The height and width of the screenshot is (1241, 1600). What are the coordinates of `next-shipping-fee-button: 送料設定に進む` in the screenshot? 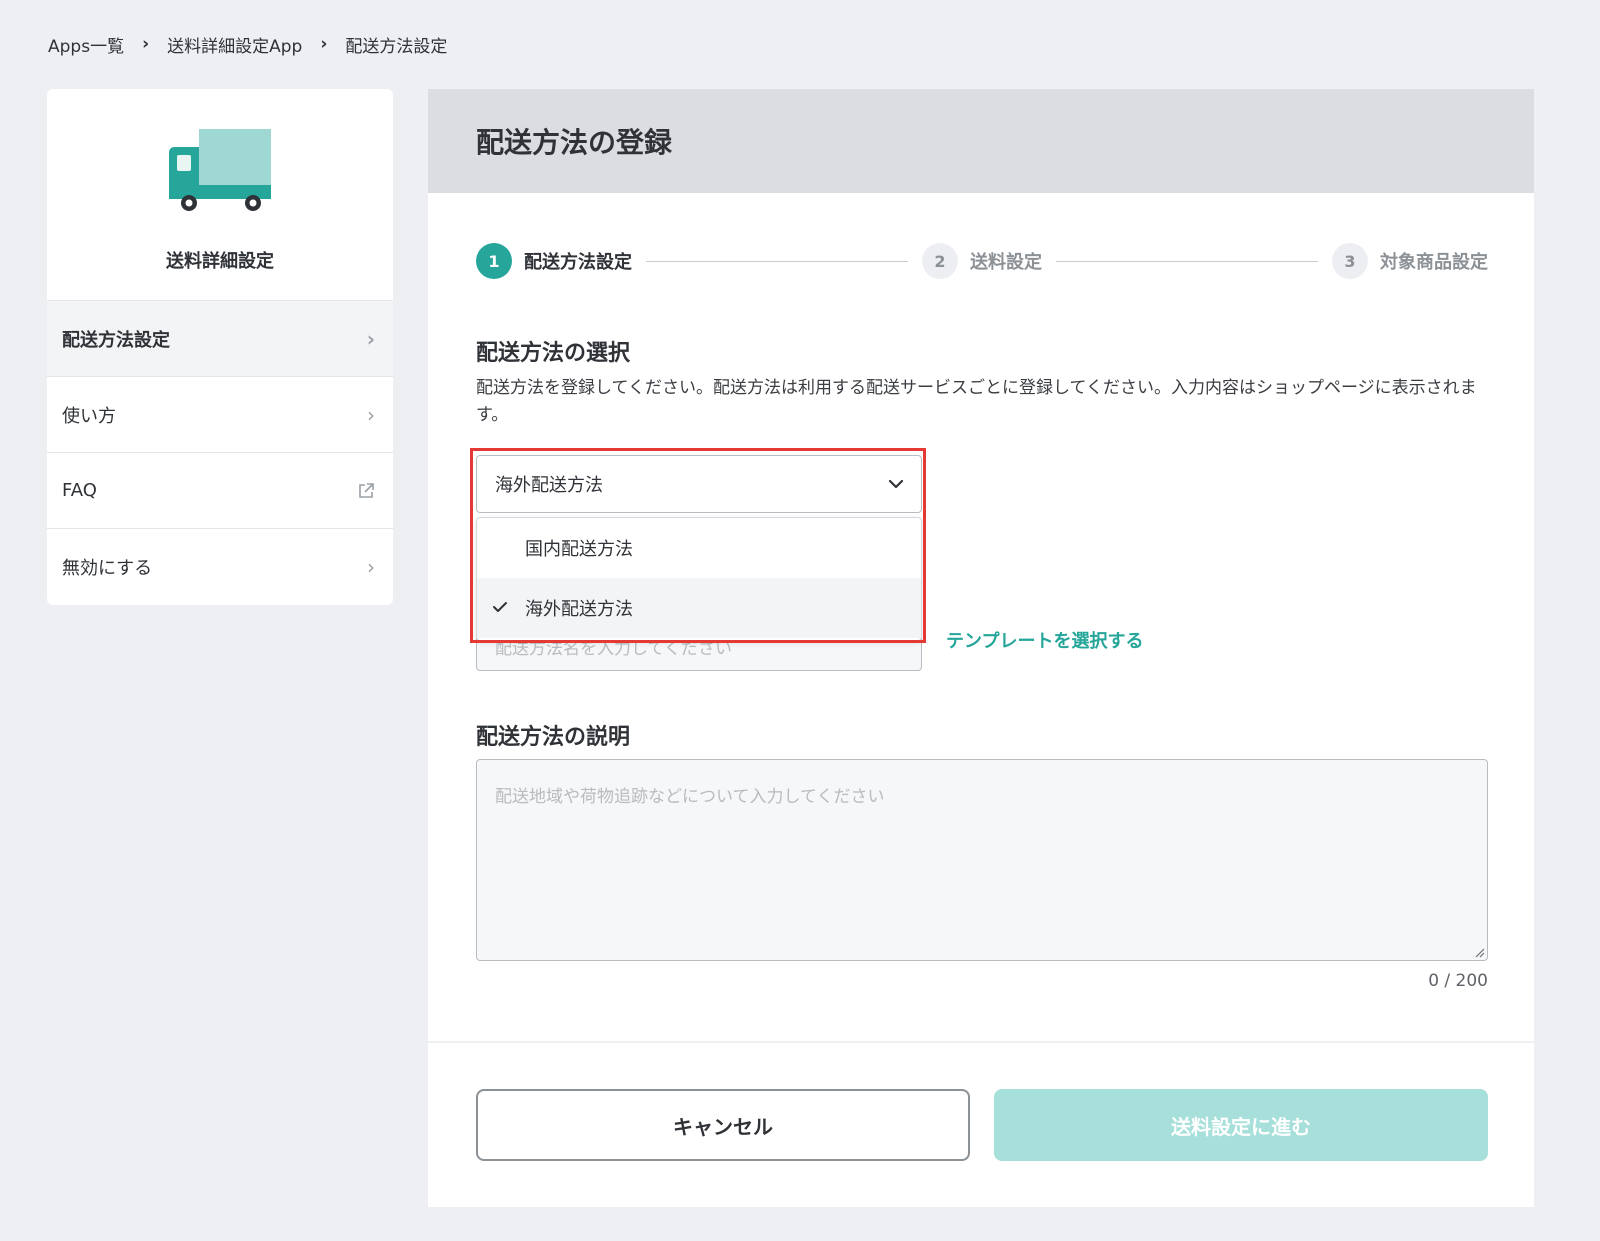 It's located at (1241, 1125).